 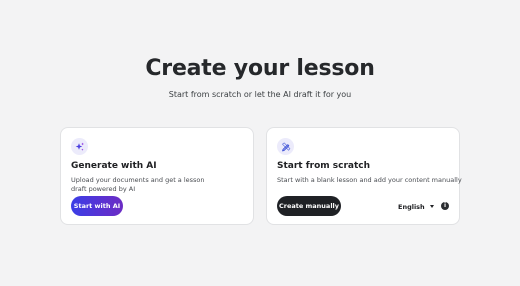 I want to click on page-title: Create your lesson, so click(x=260, y=68).